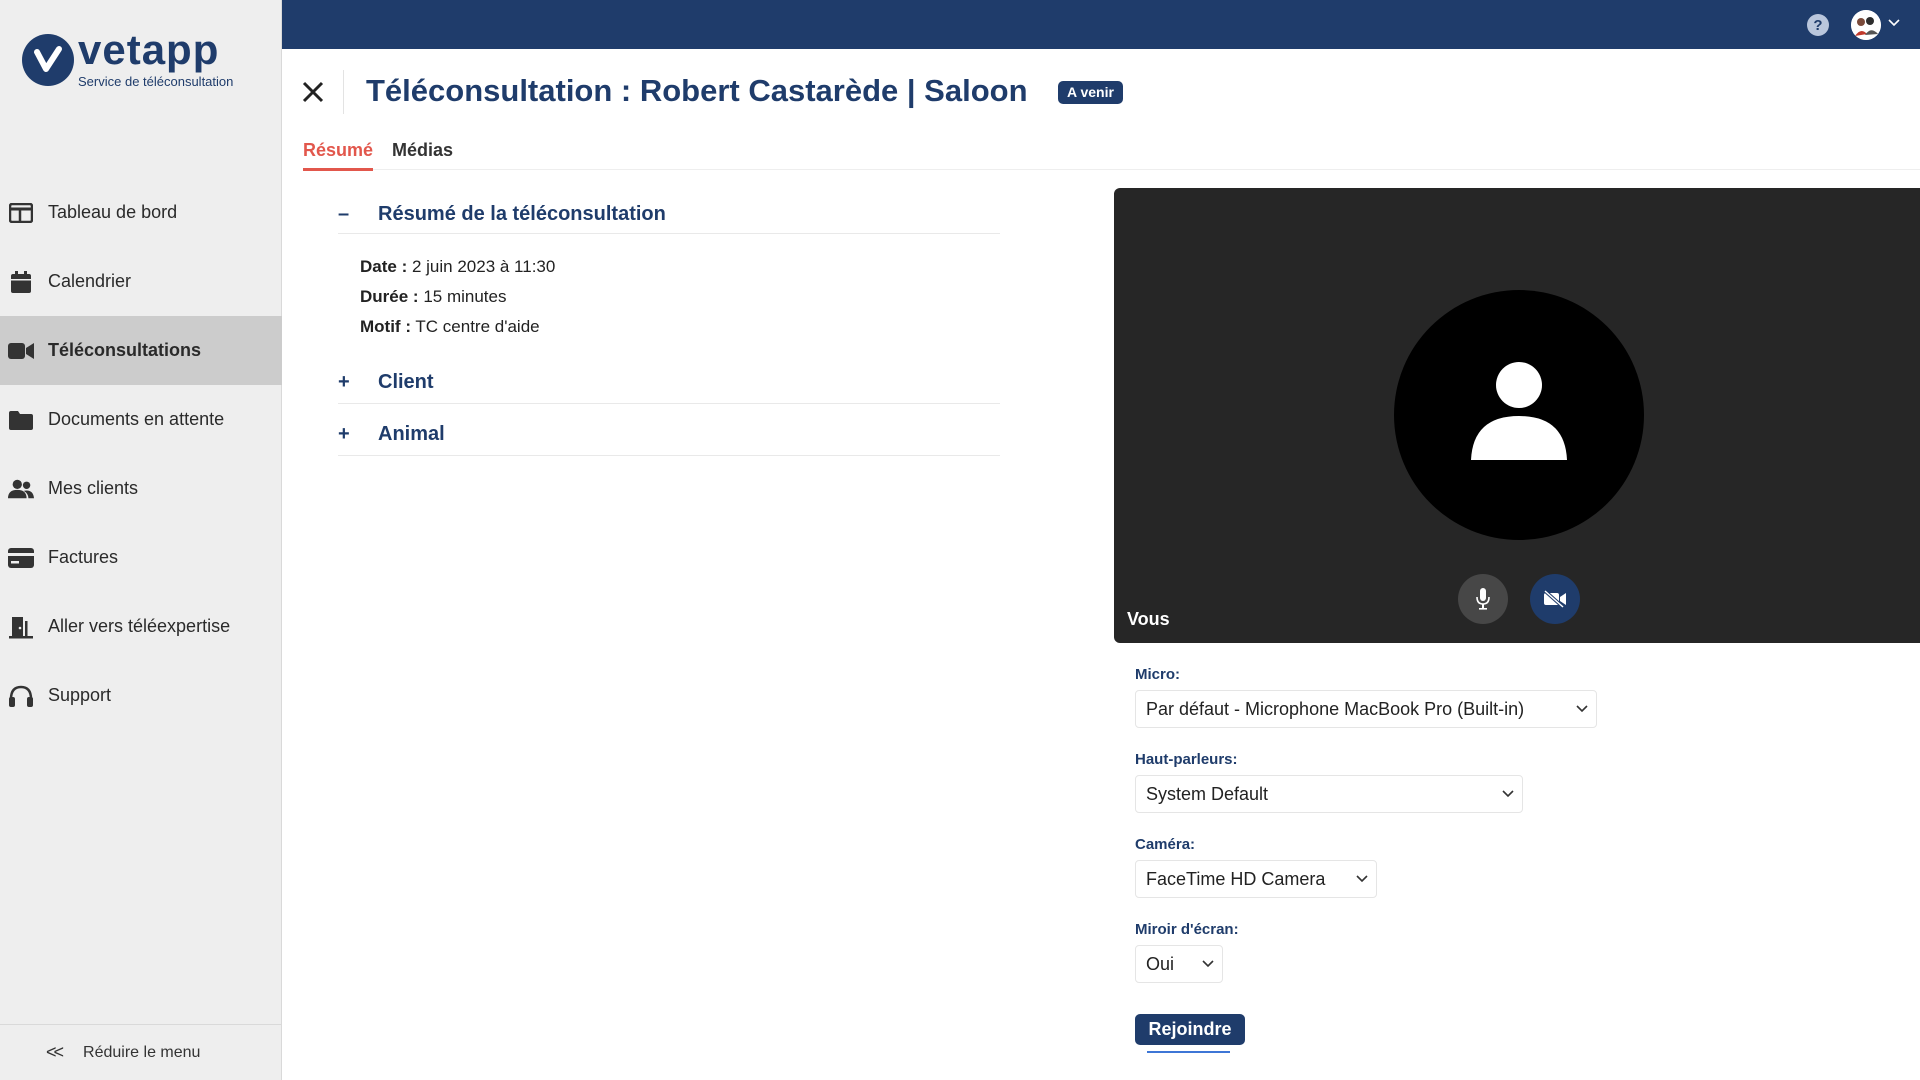 This screenshot has width=1920, height=1080. Describe the element at coordinates (1329, 794) in the screenshot. I see `speakers-select: System Default` at that location.